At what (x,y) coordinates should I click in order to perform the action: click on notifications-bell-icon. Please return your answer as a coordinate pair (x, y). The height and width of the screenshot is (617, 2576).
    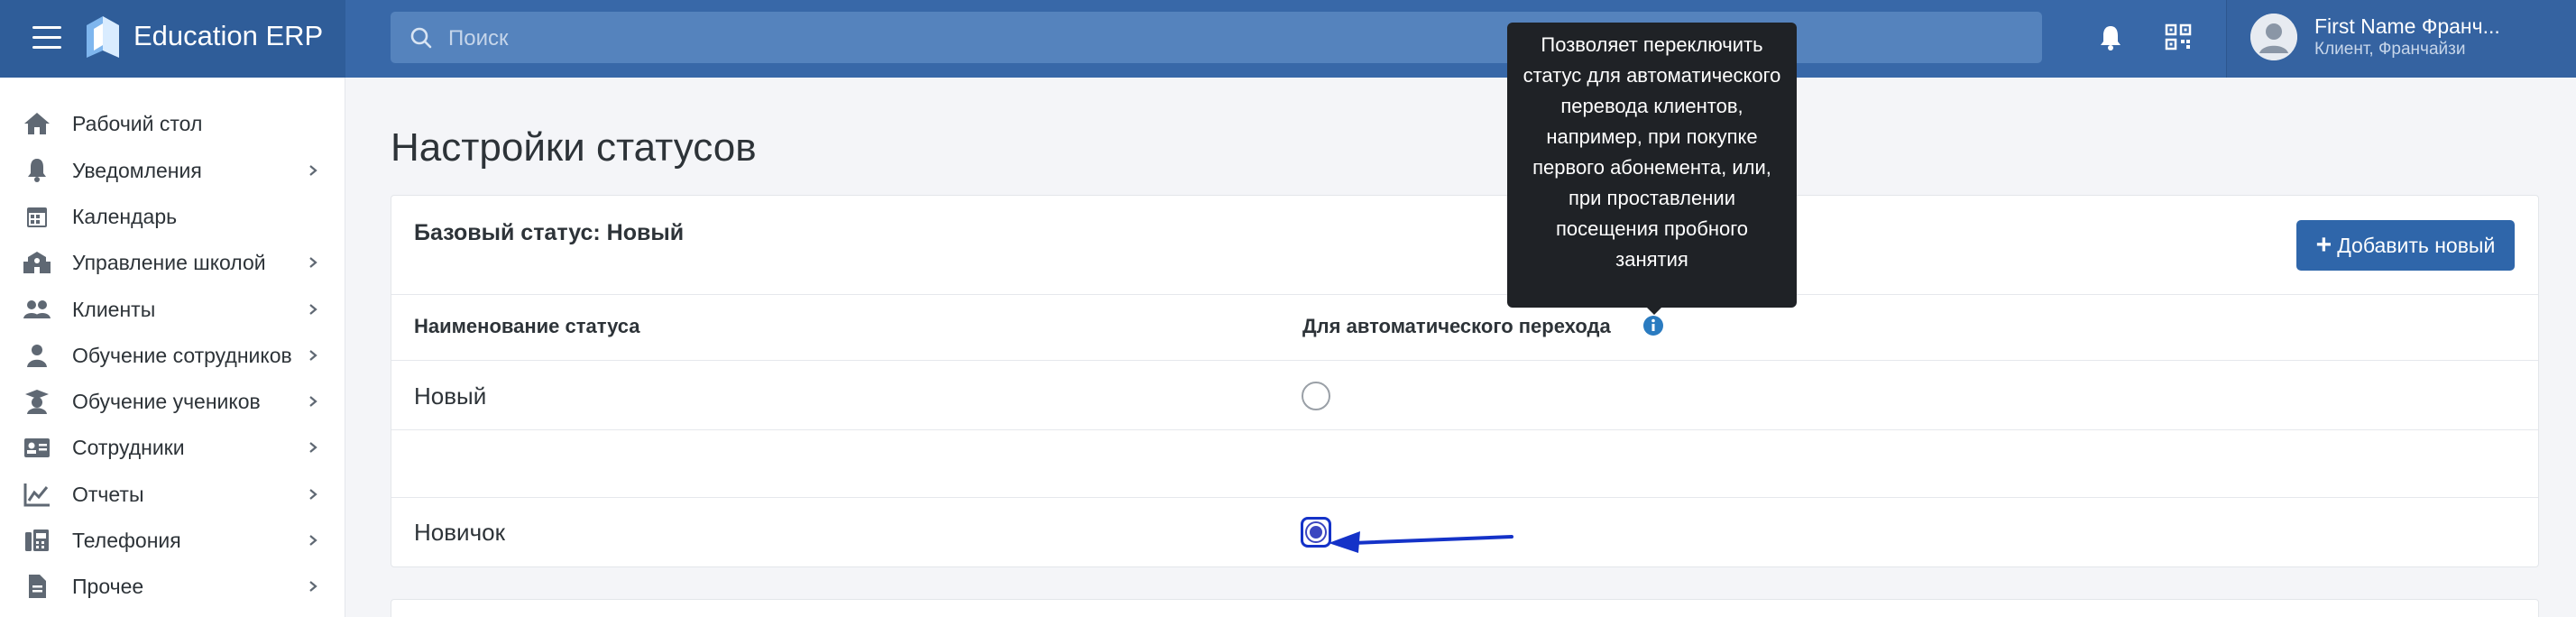
    Looking at the image, I should click on (2110, 37).